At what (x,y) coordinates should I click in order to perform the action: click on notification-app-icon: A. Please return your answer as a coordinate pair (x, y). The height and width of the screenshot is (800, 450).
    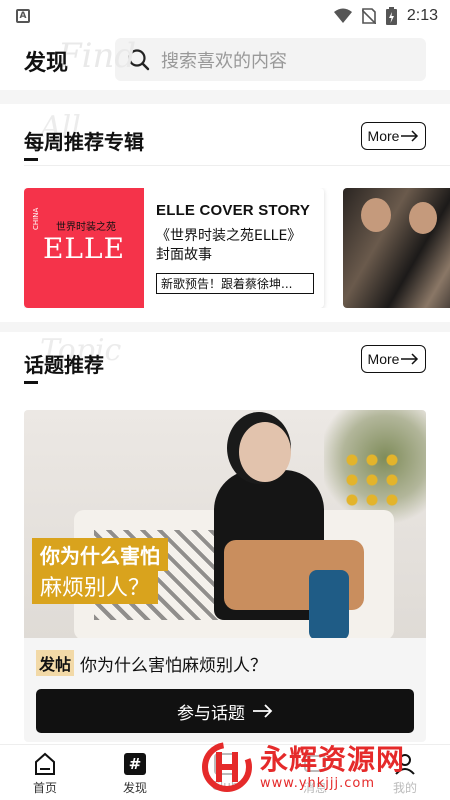
    Looking at the image, I should click on (23, 16).